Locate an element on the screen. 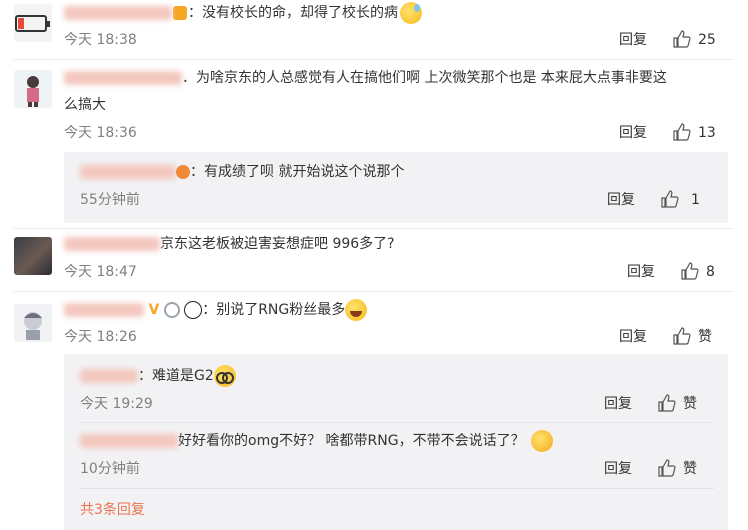  like-count: 8 is located at coordinates (710, 272).